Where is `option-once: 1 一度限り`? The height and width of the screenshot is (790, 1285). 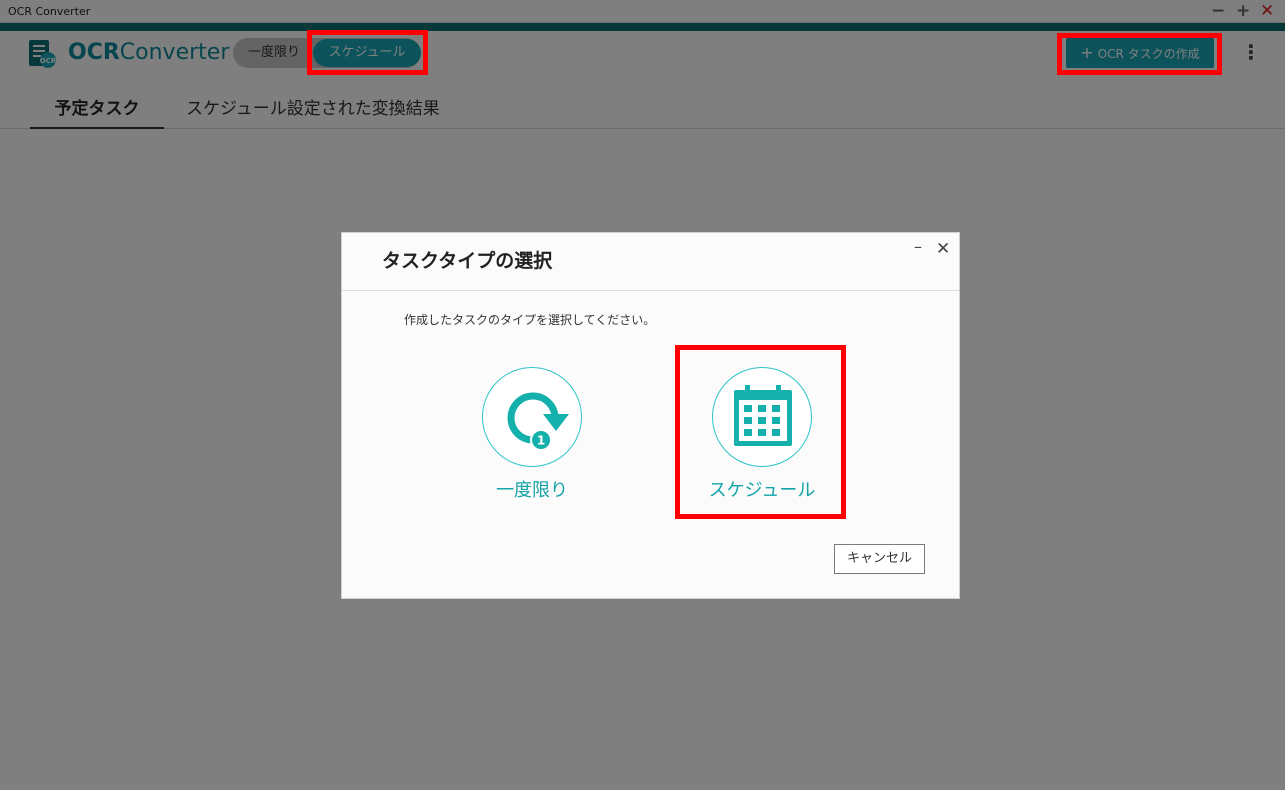 option-once: 1 一度限り is located at coordinates (532, 437).